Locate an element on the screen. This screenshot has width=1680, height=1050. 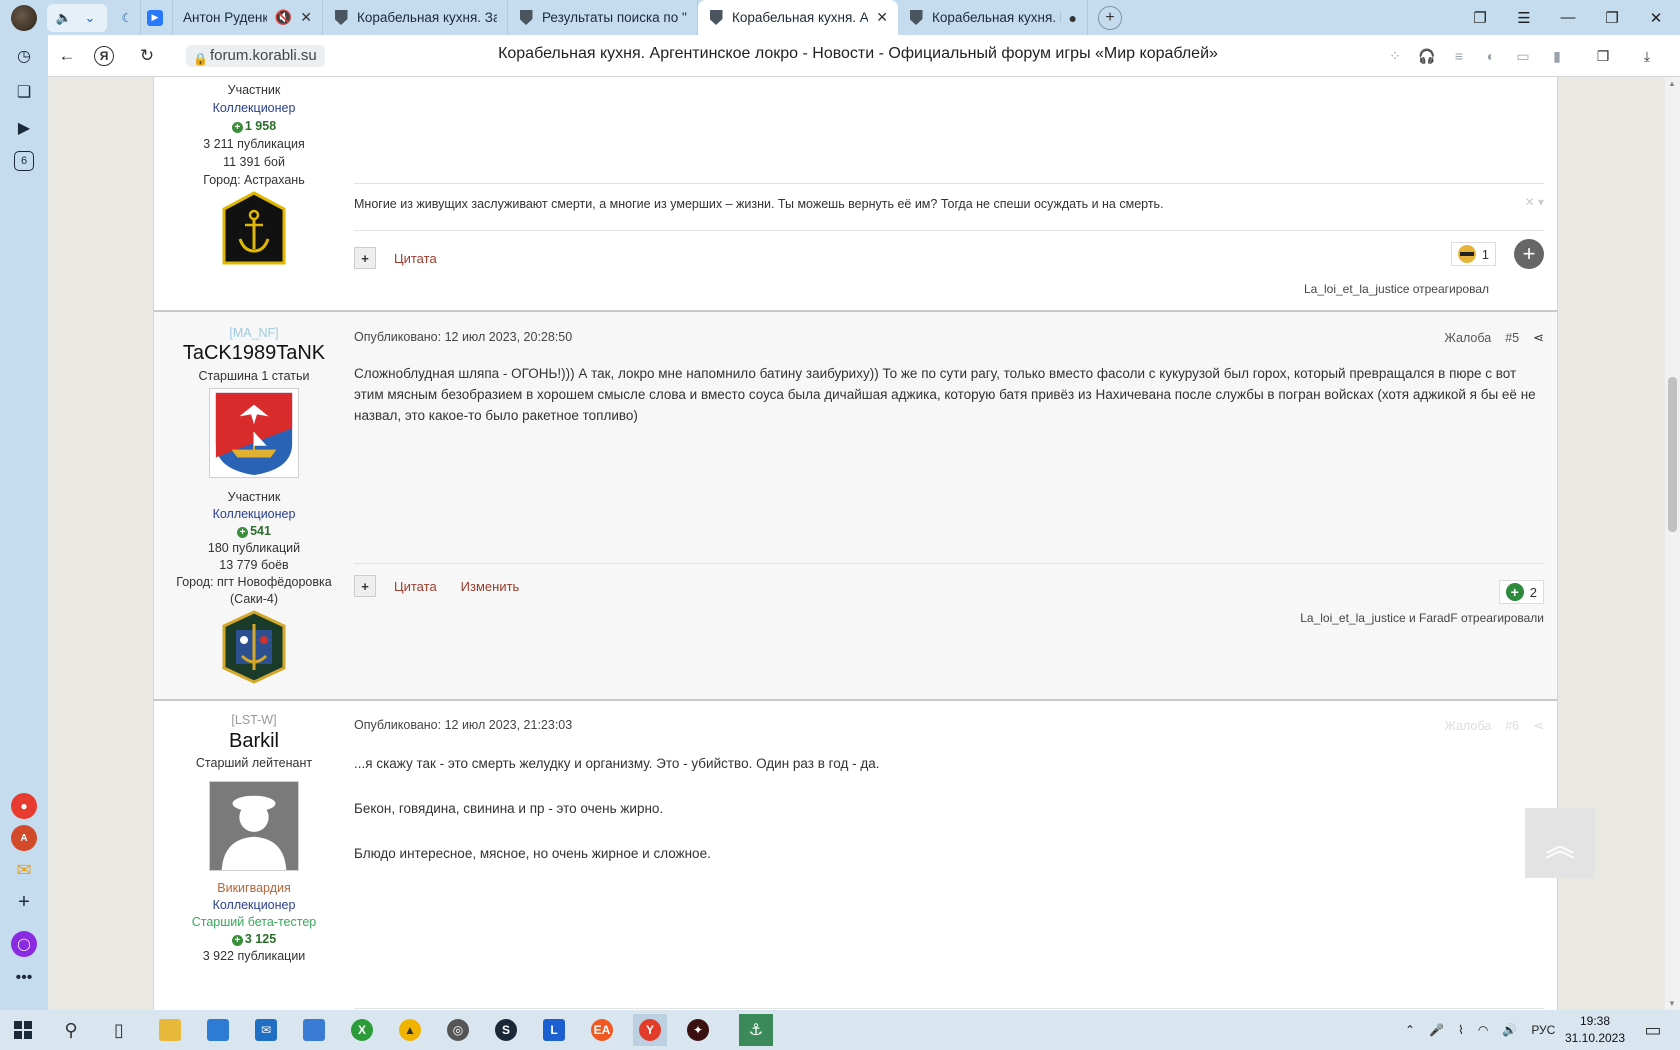
ring-app-icon: ◎ is located at coordinates (458, 1030).